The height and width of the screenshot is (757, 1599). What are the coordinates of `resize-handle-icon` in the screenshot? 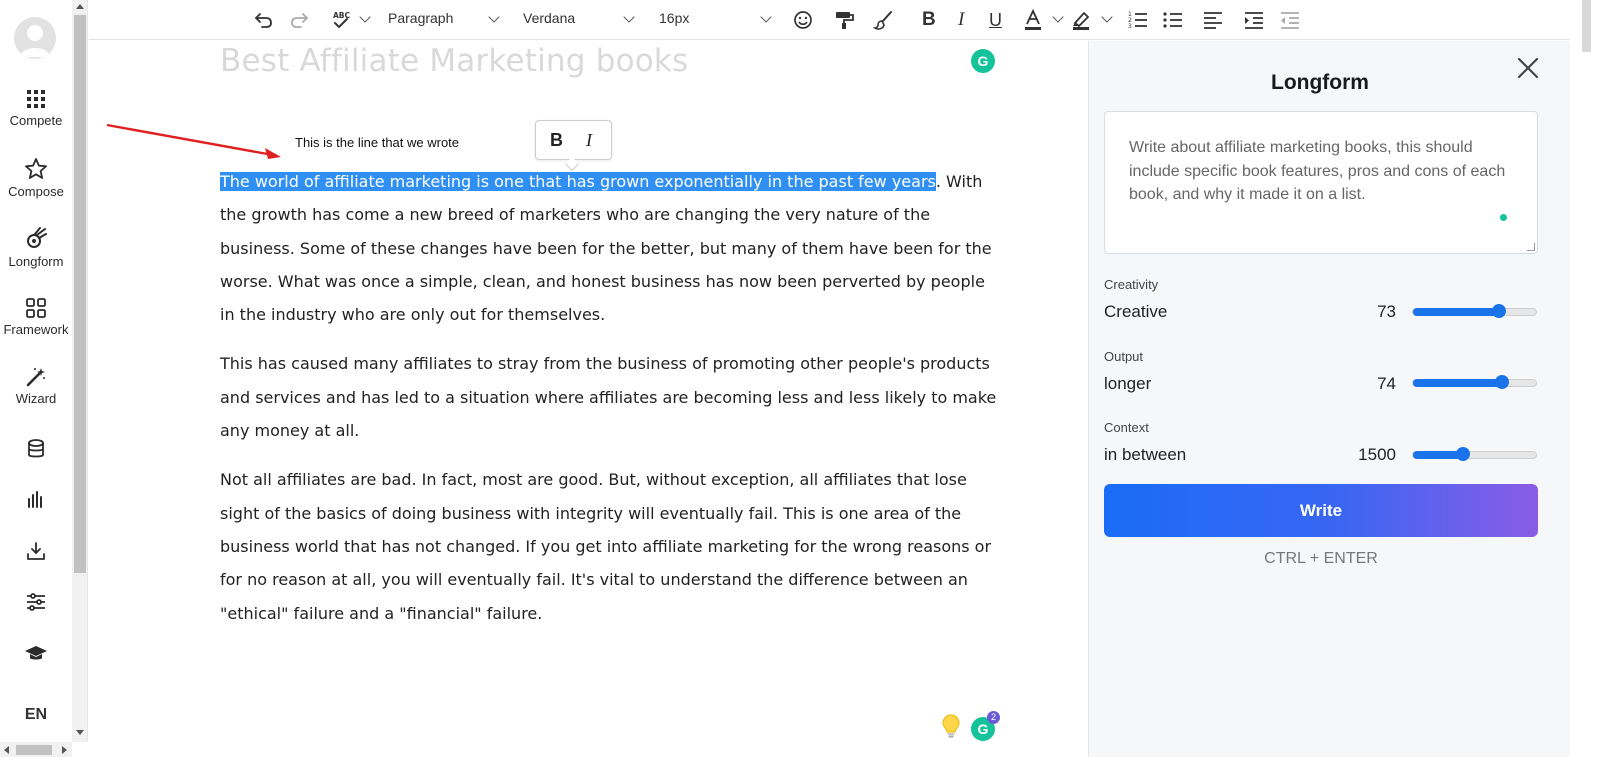 It's located at (1531, 247).